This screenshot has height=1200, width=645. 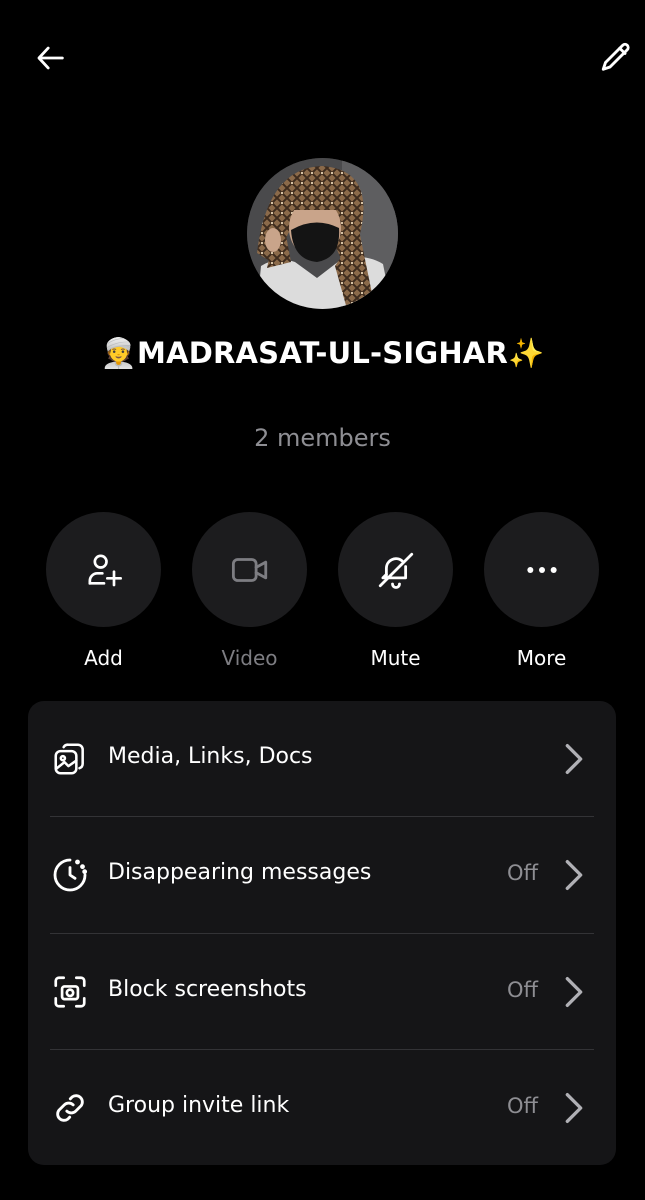 I want to click on edit-button, so click(x=616, y=58).